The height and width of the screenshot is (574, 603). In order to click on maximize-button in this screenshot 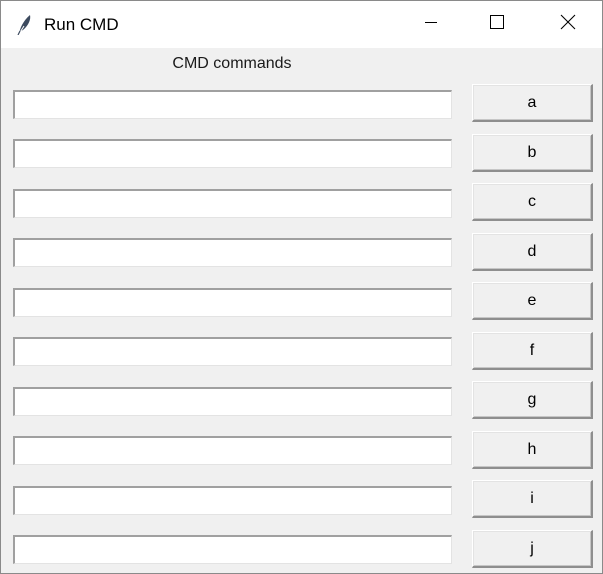, I will do `click(497, 24)`.